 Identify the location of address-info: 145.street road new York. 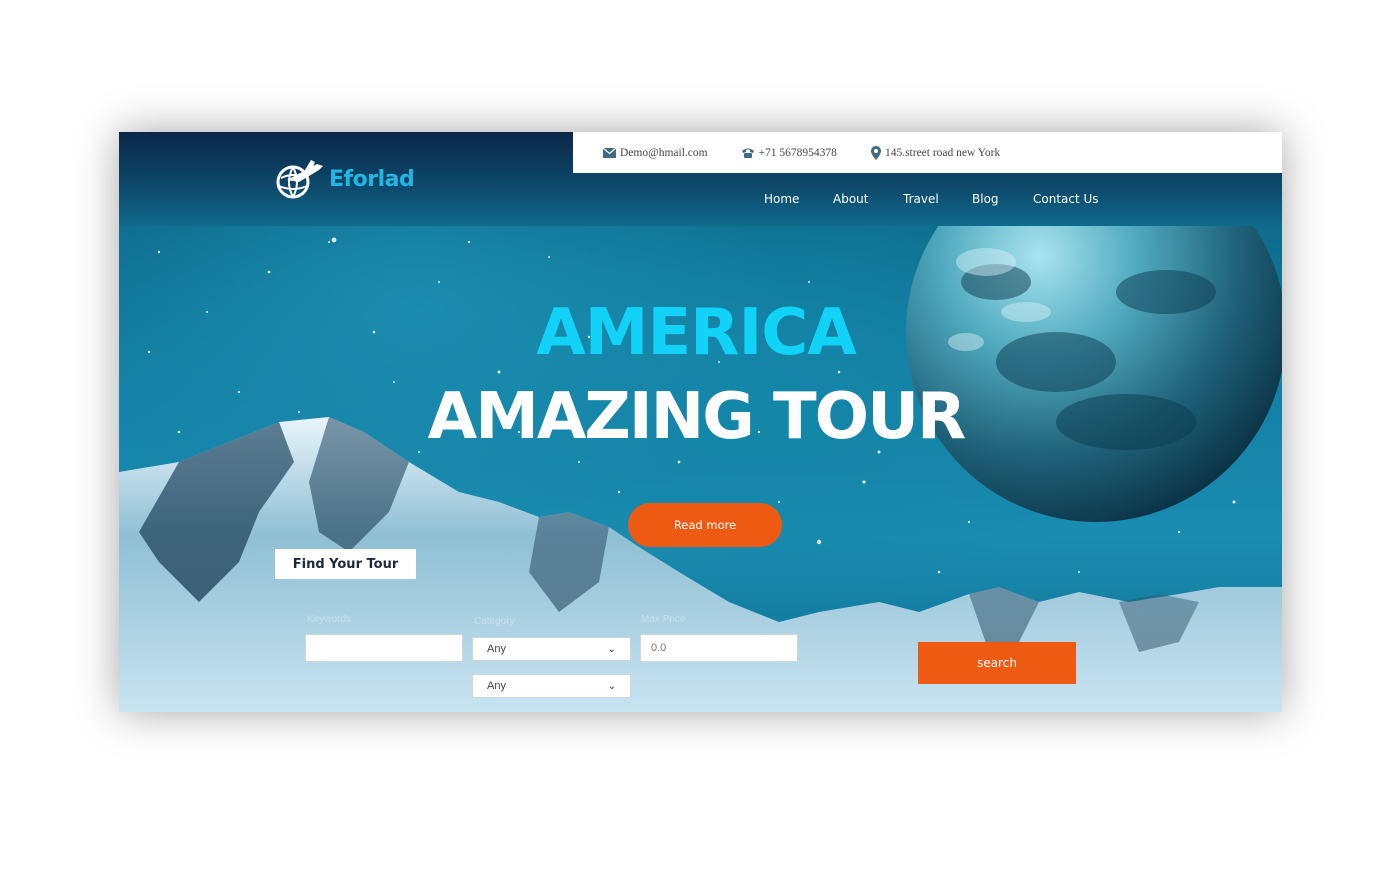
(935, 152).